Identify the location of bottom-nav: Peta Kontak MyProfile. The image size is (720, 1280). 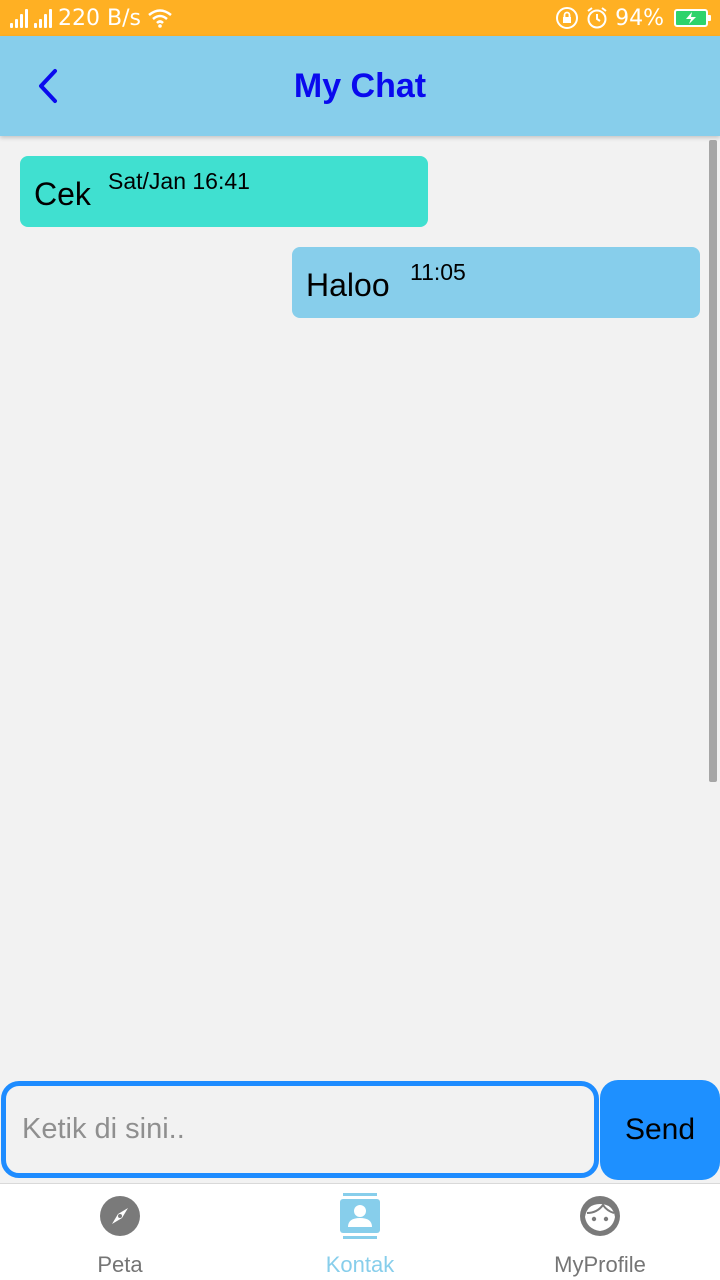
(360, 1231).